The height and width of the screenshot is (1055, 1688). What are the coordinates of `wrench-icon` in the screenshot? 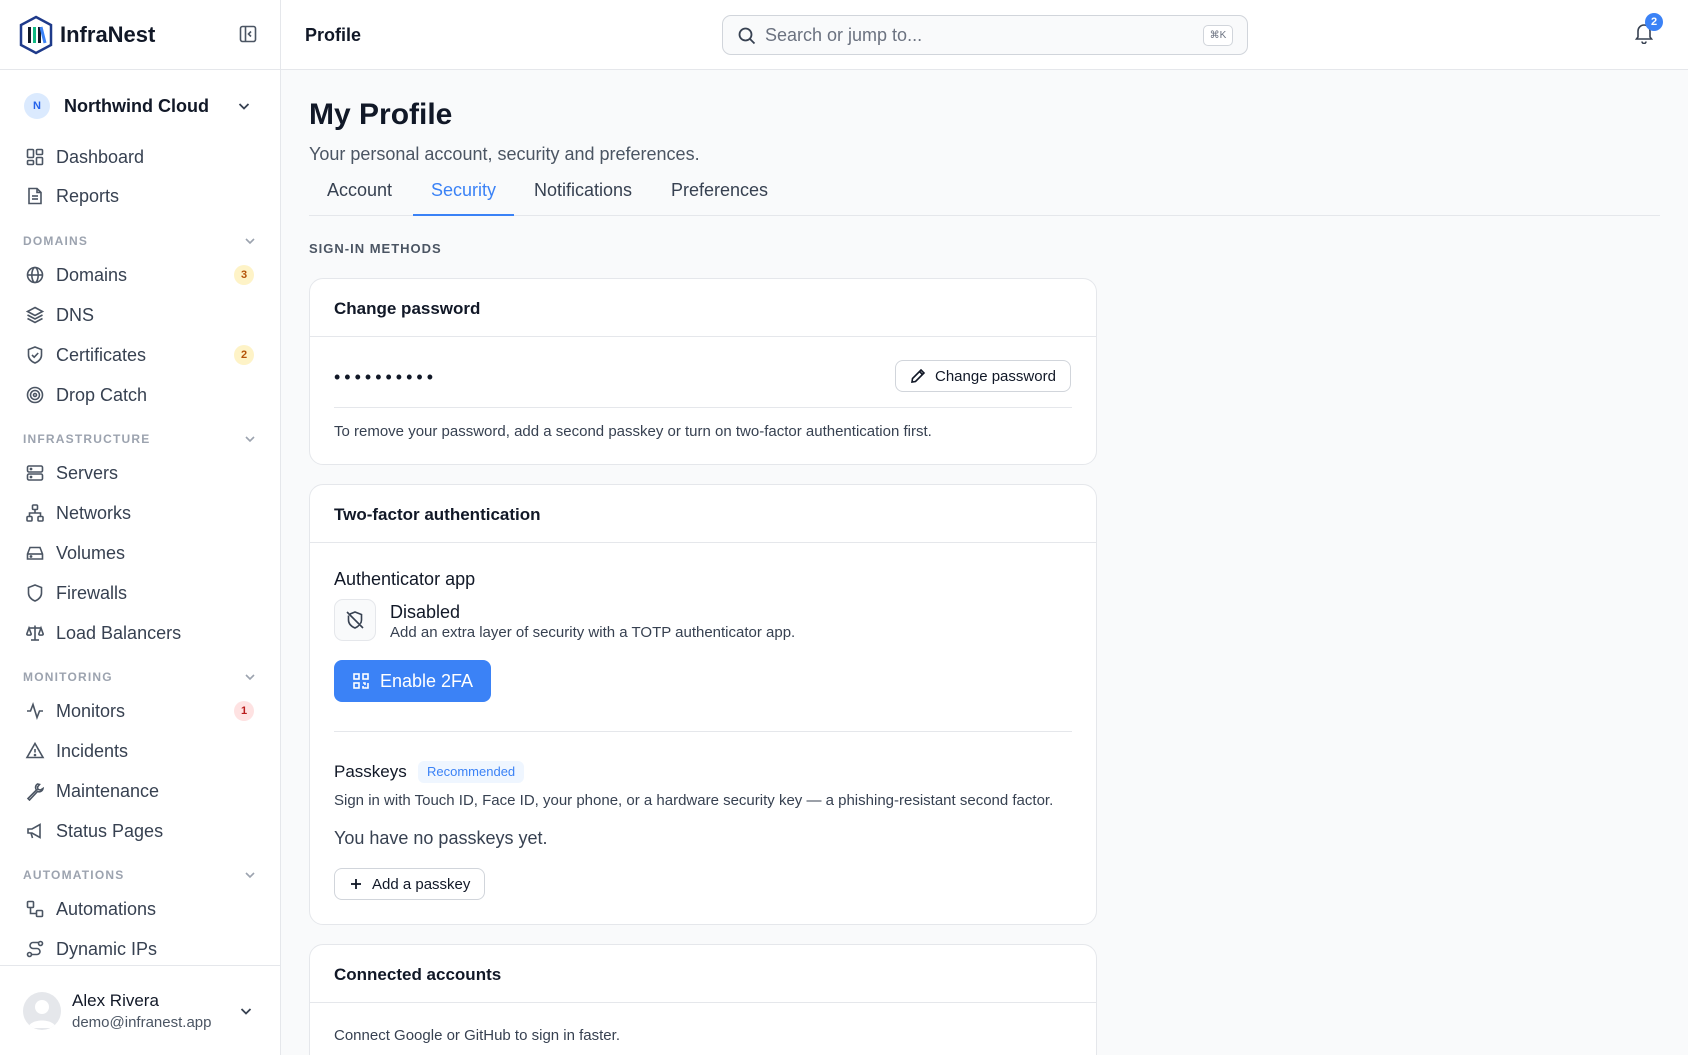 It's located at (35, 791).